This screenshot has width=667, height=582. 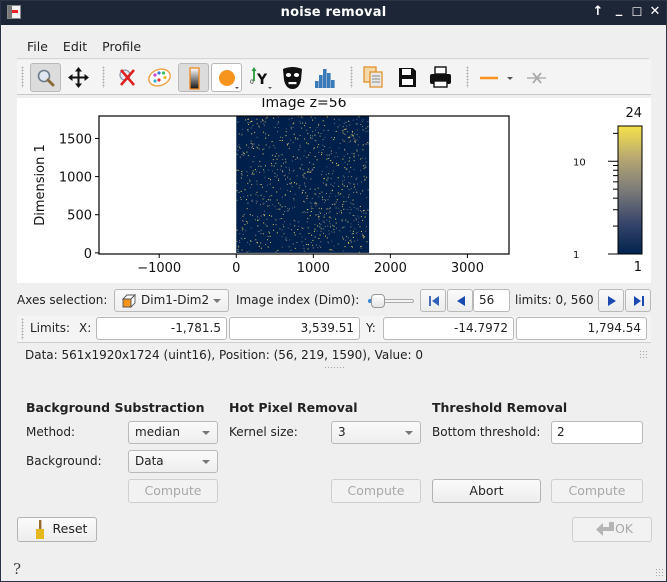 I want to click on window-resize-grip, so click(x=659, y=572).